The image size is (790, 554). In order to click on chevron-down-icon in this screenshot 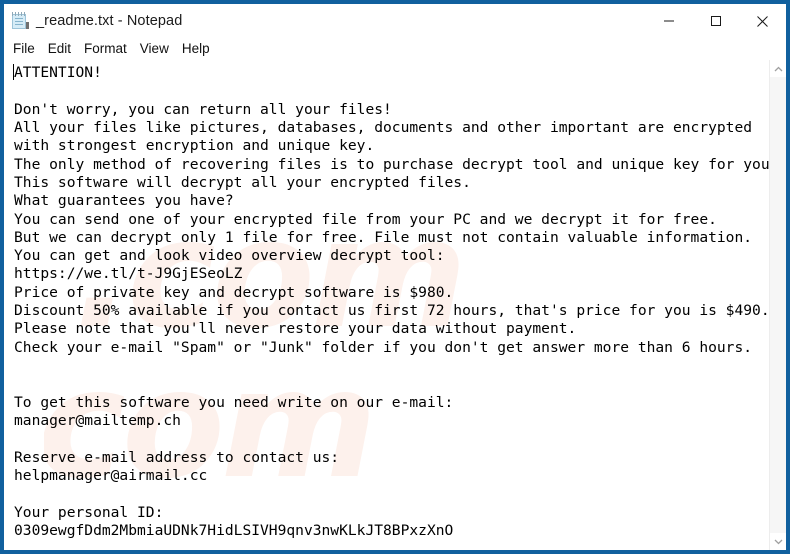, I will do `click(778, 541)`.